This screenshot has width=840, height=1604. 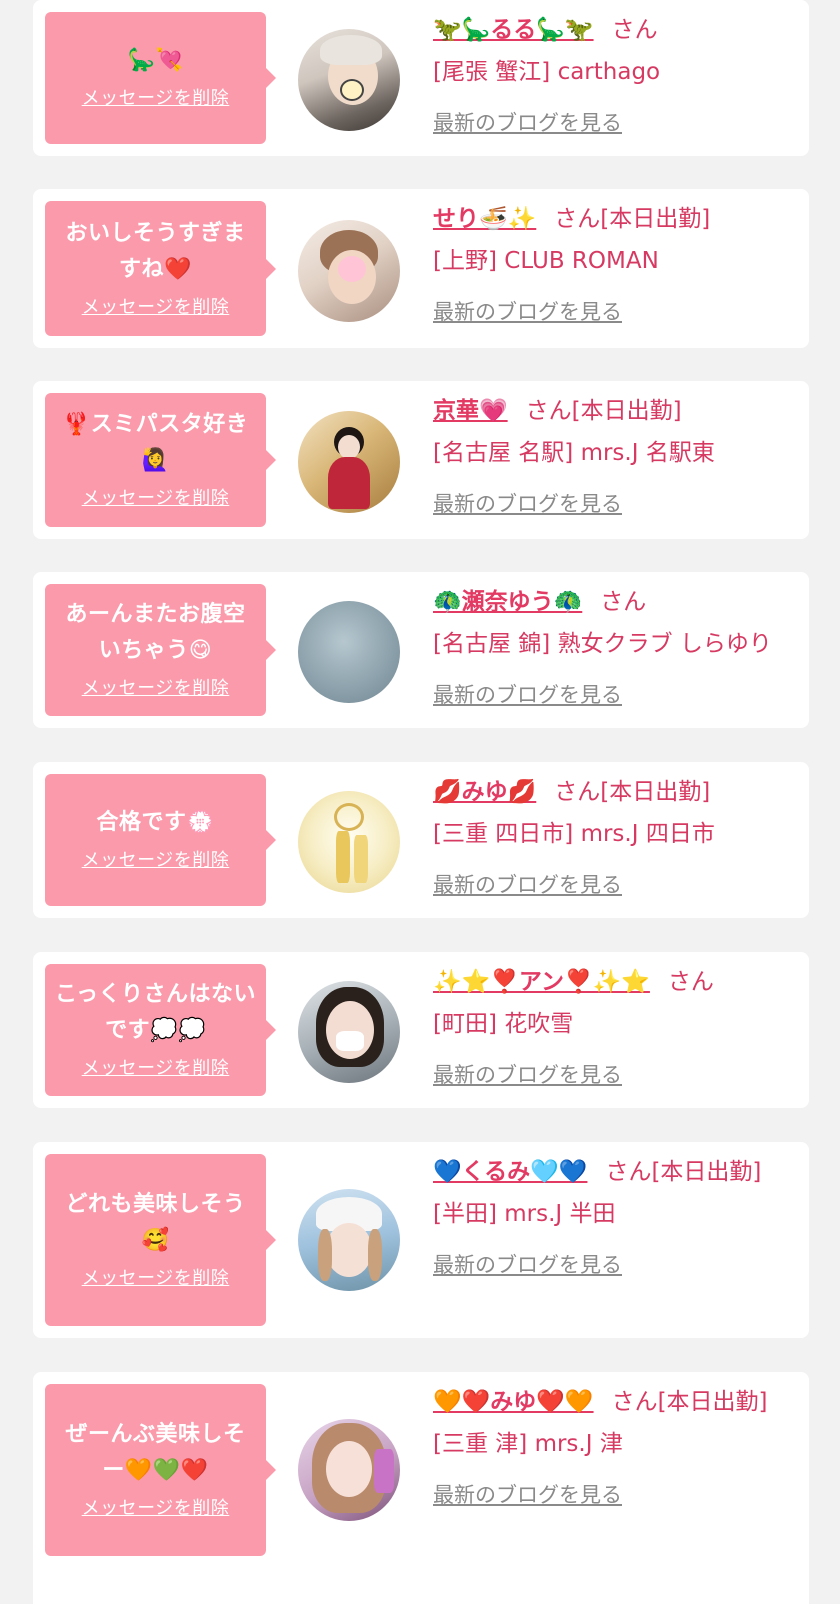 What do you see at coordinates (155, 442) in the screenshot?
I see `message-text: 🦞スミパスタ好き🙋‍♀️` at bounding box center [155, 442].